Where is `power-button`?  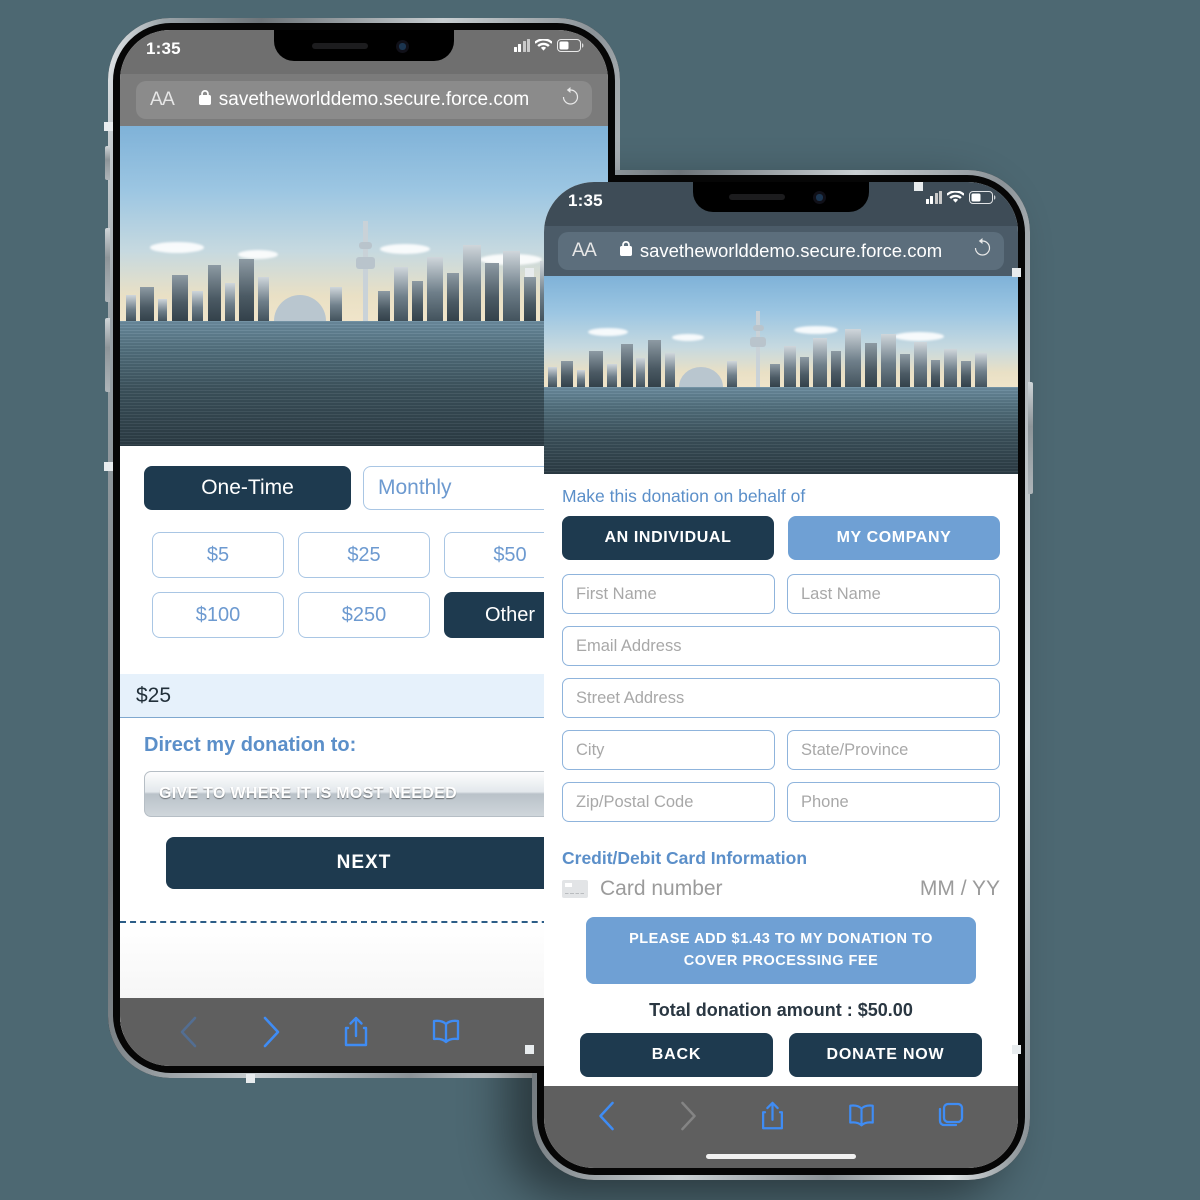 power-button is located at coordinates (1030, 438).